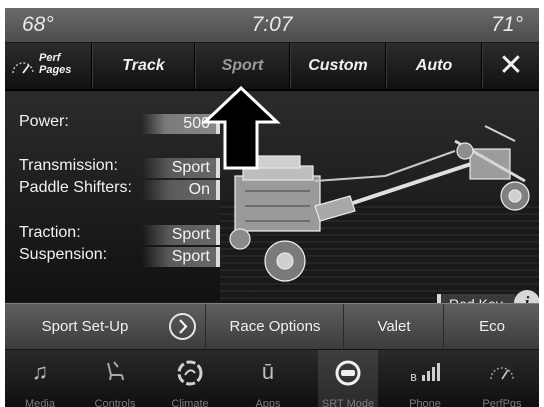 This screenshot has height=407, width=544. Describe the element at coordinates (63, 254) in the screenshot. I see `suspension-label: Suspension:` at that location.